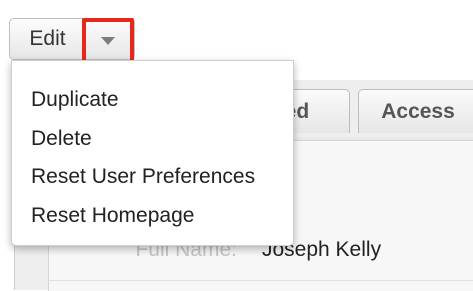 The height and width of the screenshot is (291, 473). I want to click on menu-item-duplicate: Duplicate, so click(152, 100).